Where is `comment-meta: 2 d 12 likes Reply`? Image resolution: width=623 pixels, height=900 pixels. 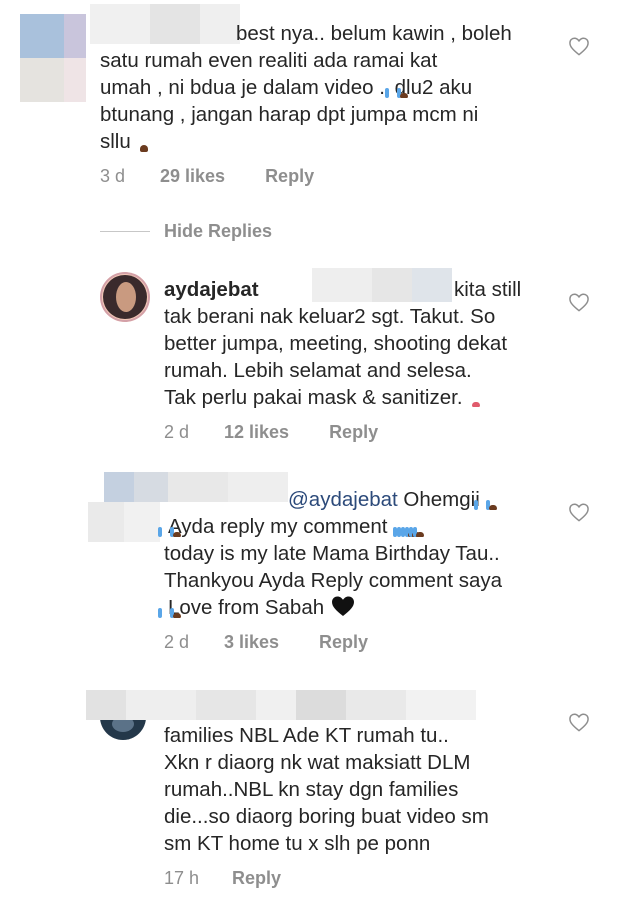
comment-meta: 2 d 12 likes Reply is located at coordinates (271, 432).